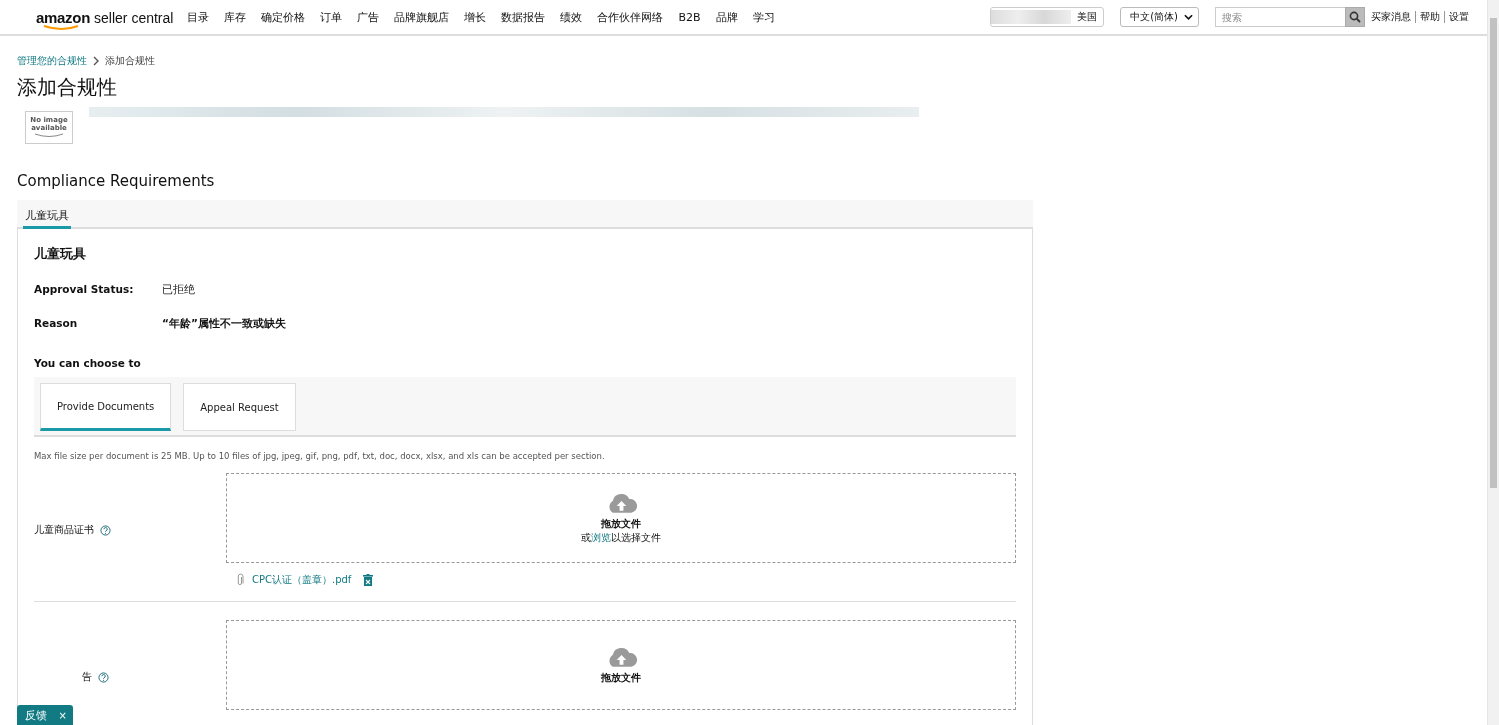  Describe the element at coordinates (130, 61) in the screenshot. I see `breadcrumb-current-page: 添加合规性` at that location.